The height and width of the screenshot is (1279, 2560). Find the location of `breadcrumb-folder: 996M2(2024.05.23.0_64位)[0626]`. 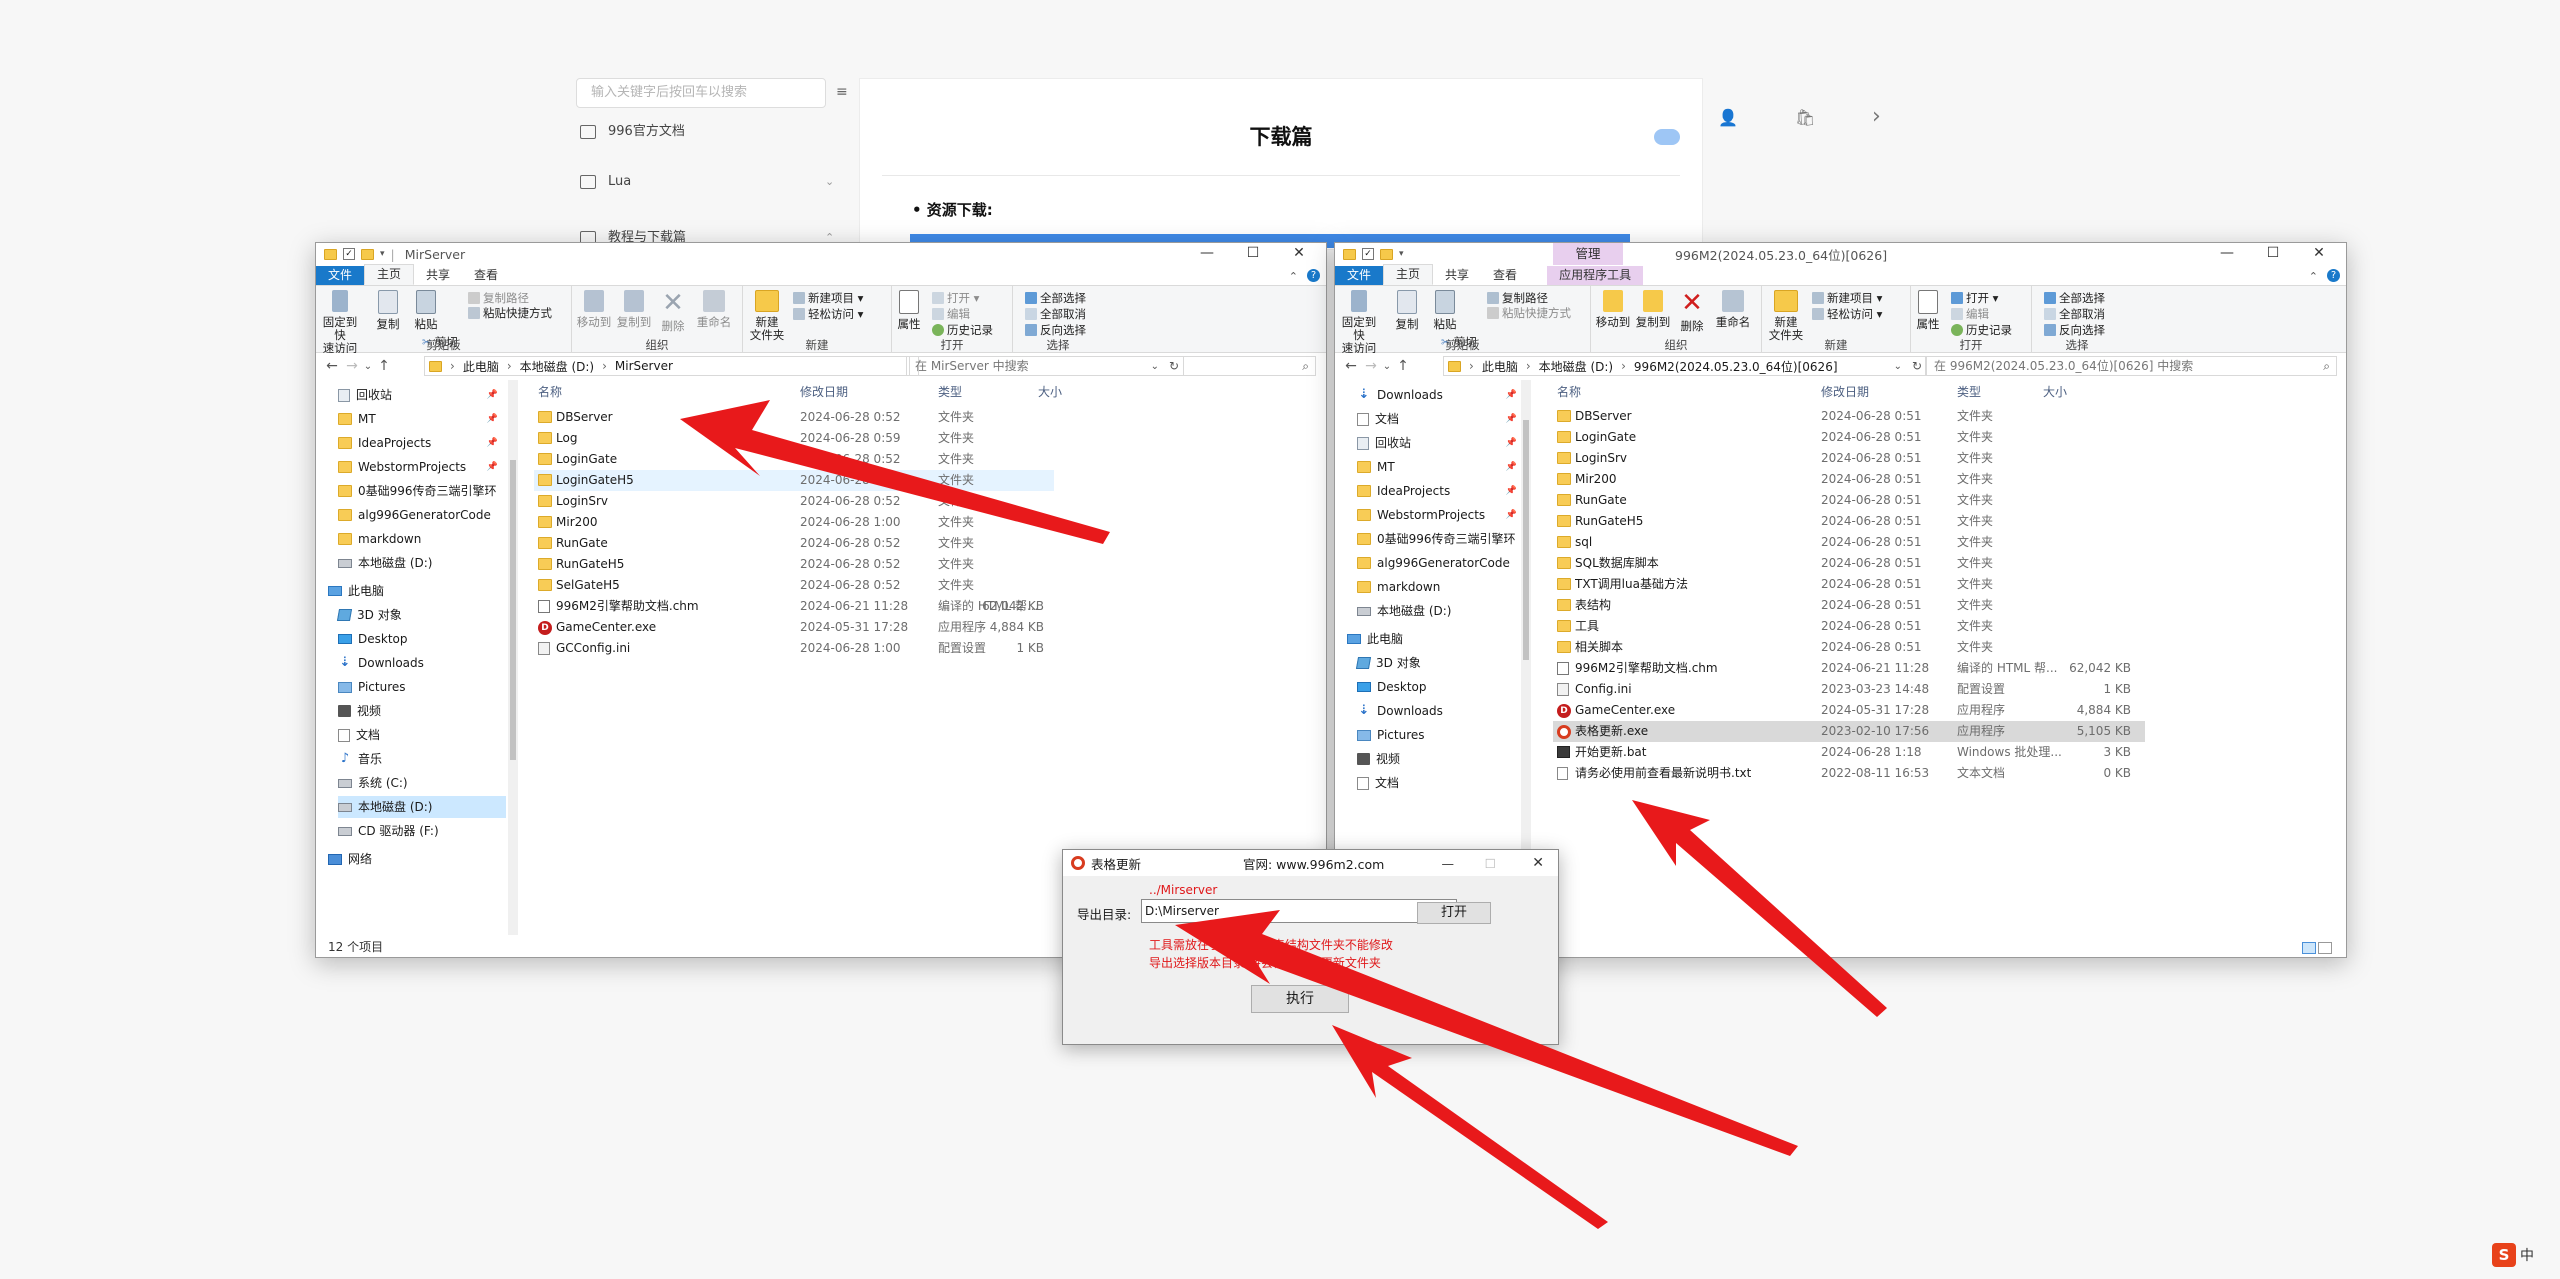

breadcrumb-folder: 996M2(2024.05.23.0_64位)[0626] is located at coordinates (1736, 366).